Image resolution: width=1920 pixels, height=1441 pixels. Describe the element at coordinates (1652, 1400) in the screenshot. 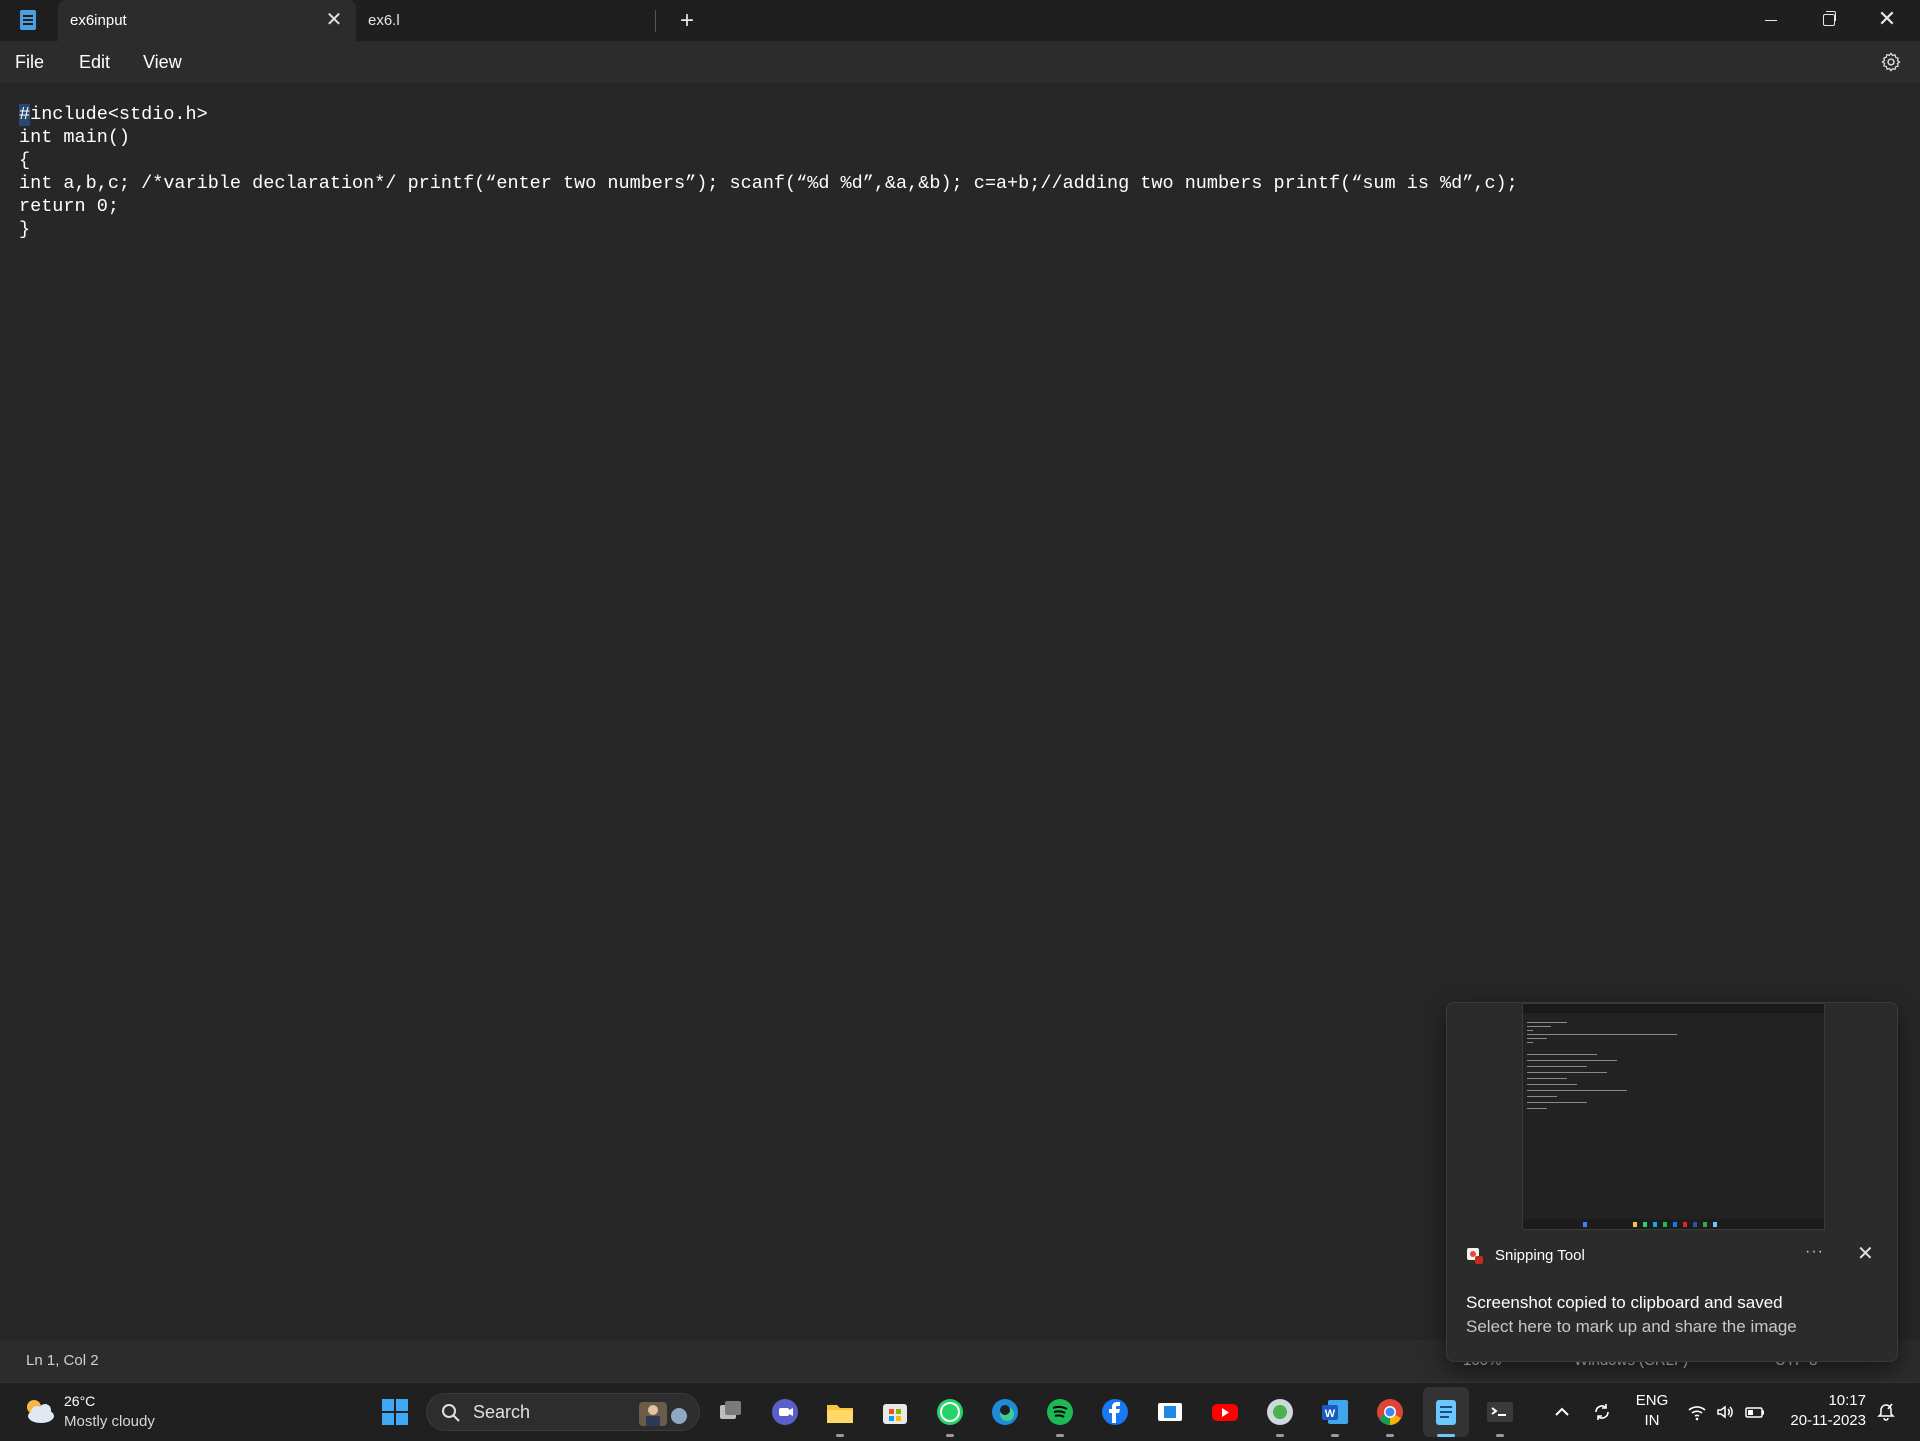

I see `language-indicator: ENG` at that location.